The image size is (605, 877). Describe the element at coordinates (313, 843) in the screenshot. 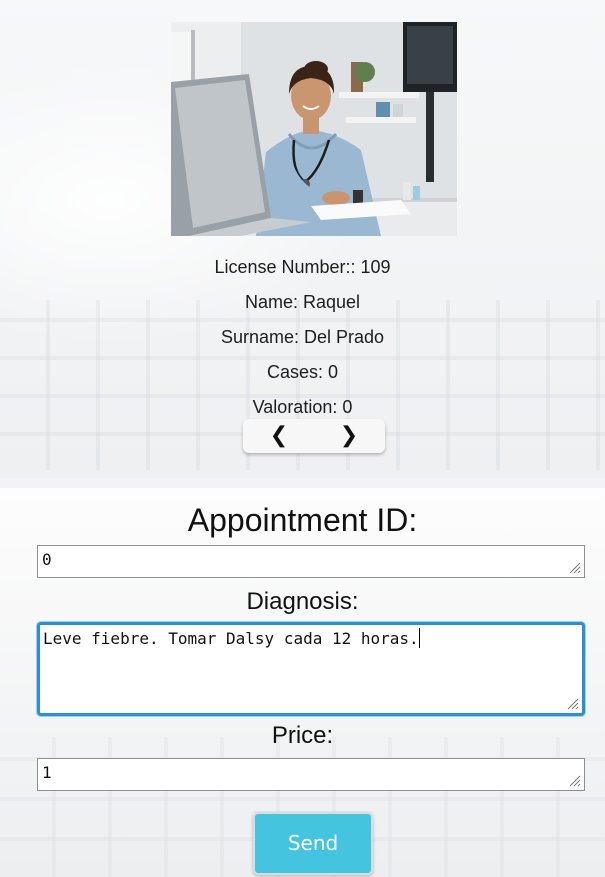

I see `send-button: Send` at that location.